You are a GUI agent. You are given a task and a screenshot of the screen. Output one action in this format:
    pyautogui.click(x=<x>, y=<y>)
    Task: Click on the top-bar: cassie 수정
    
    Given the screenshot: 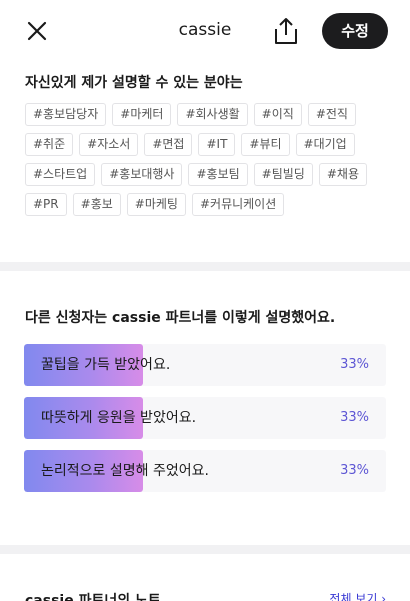 What is the action you would take?
    pyautogui.click(x=205, y=32)
    